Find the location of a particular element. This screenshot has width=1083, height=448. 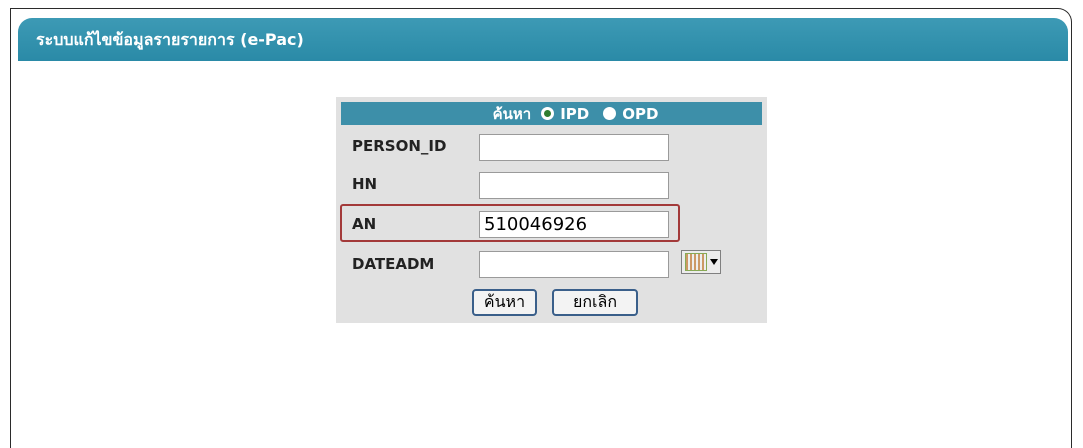

person-id-label: PERSON_ID is located at coordinates (399, 146).